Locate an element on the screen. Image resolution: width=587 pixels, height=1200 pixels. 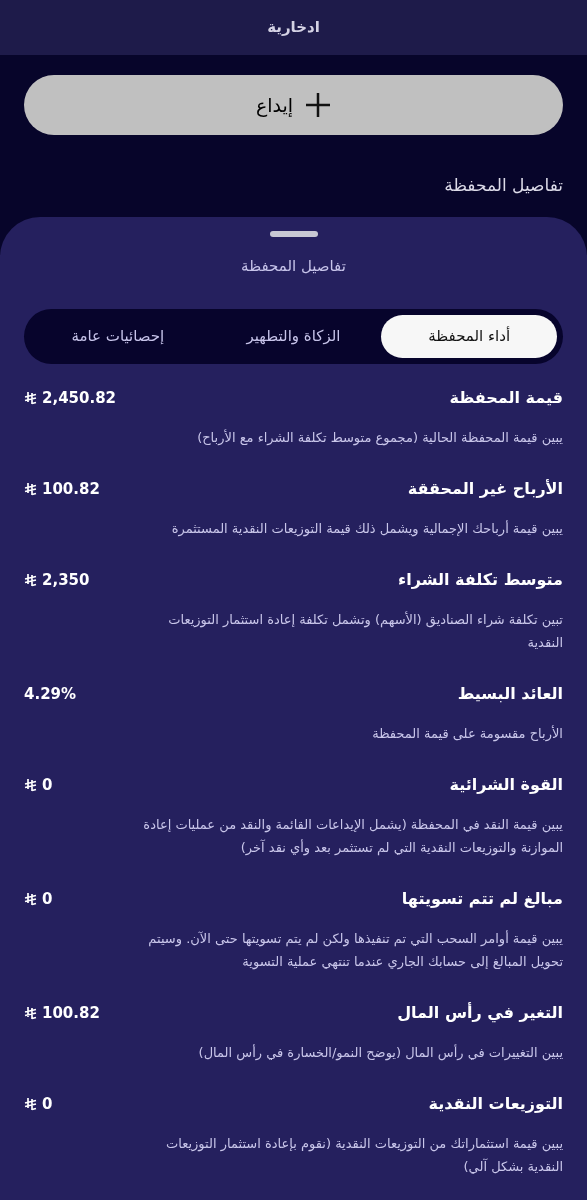
metric-title: التغير في رأس المال is located at coordinates (480, 1013).